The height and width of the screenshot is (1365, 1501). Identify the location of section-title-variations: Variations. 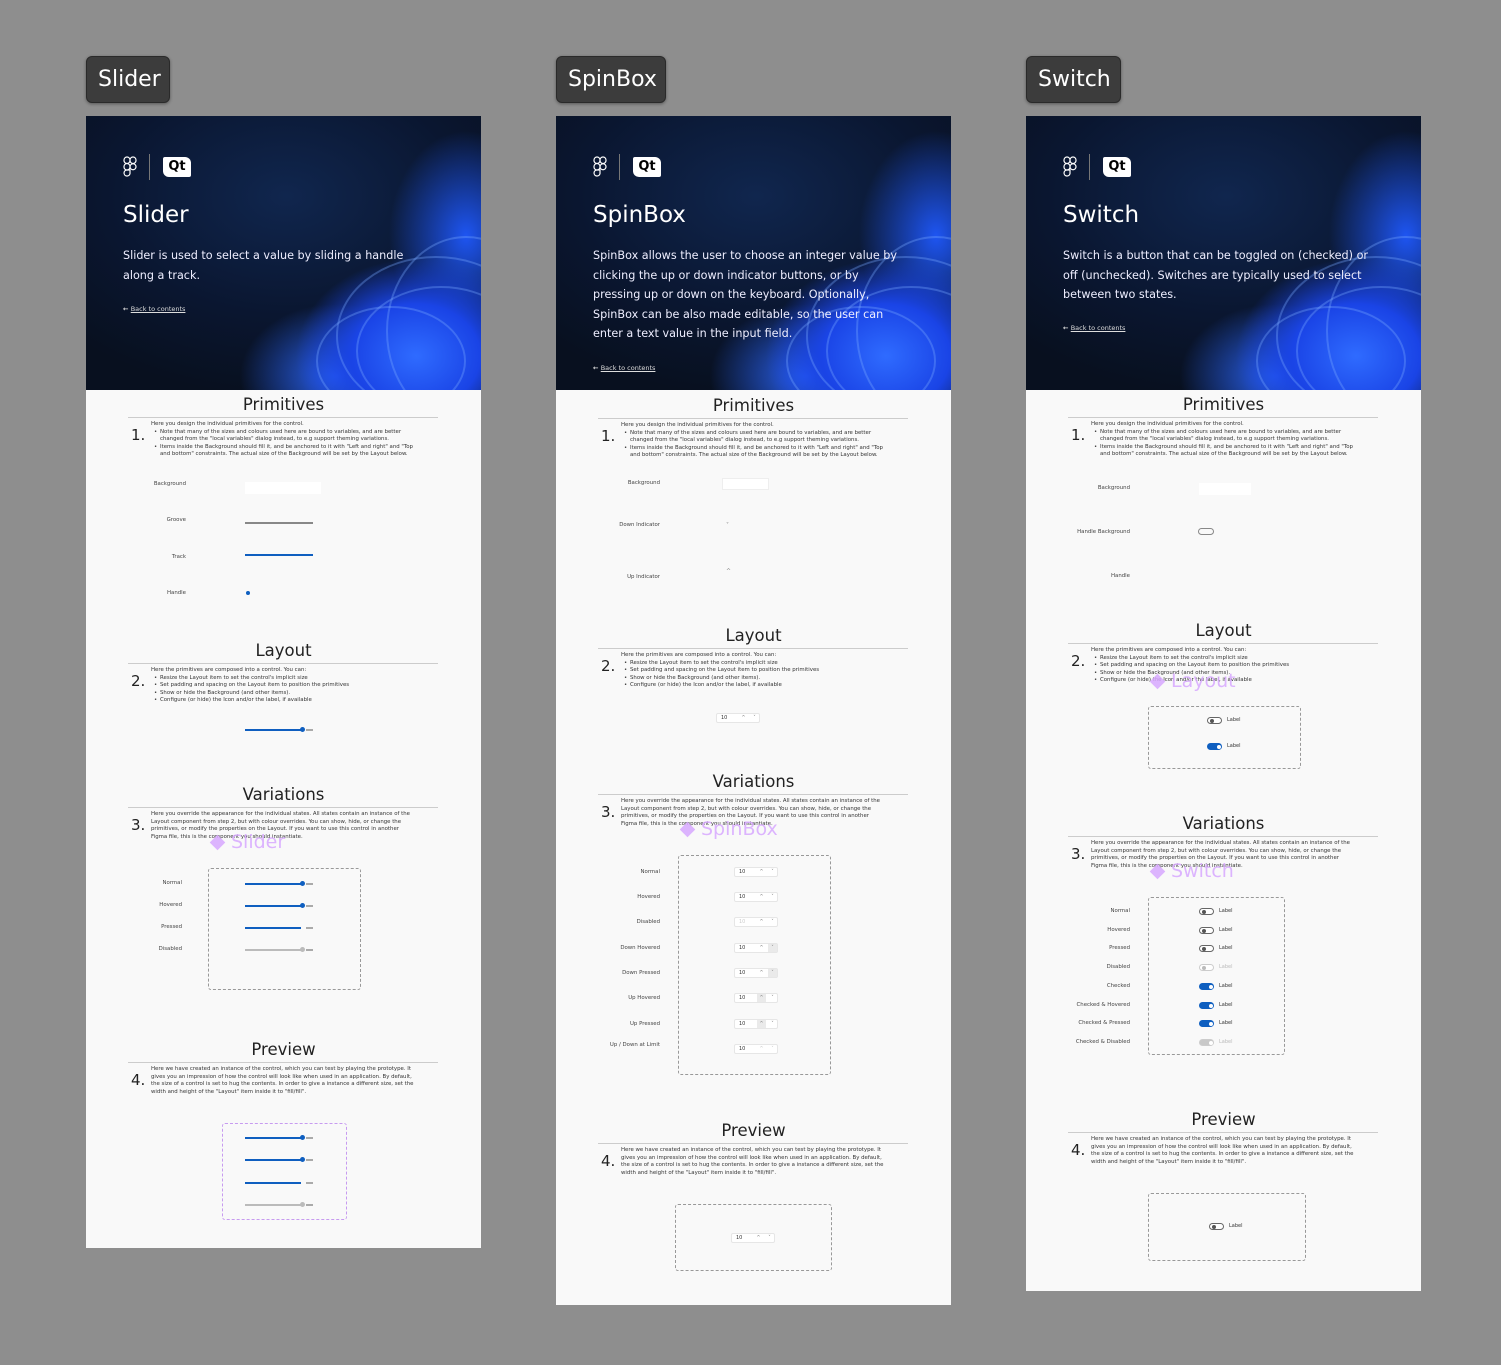
(1223, 823).